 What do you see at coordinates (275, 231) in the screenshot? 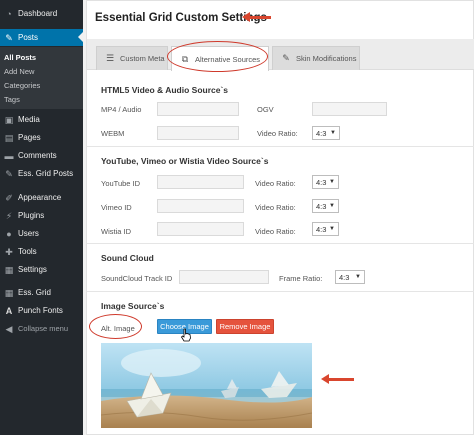
I see `wistia-ratio-label: Video Ratio:` at bounding box center [275, 231].